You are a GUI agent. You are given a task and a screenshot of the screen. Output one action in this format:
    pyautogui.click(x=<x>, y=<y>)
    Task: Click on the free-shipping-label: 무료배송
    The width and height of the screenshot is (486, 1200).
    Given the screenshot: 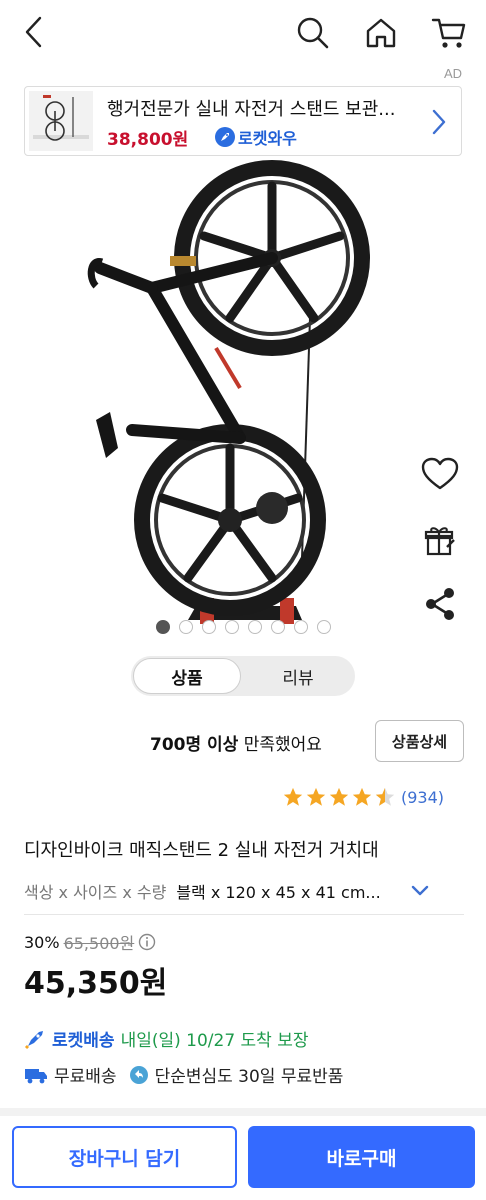 What is the action you would take?
    pyautogui.click(x=85, y=1077)
    